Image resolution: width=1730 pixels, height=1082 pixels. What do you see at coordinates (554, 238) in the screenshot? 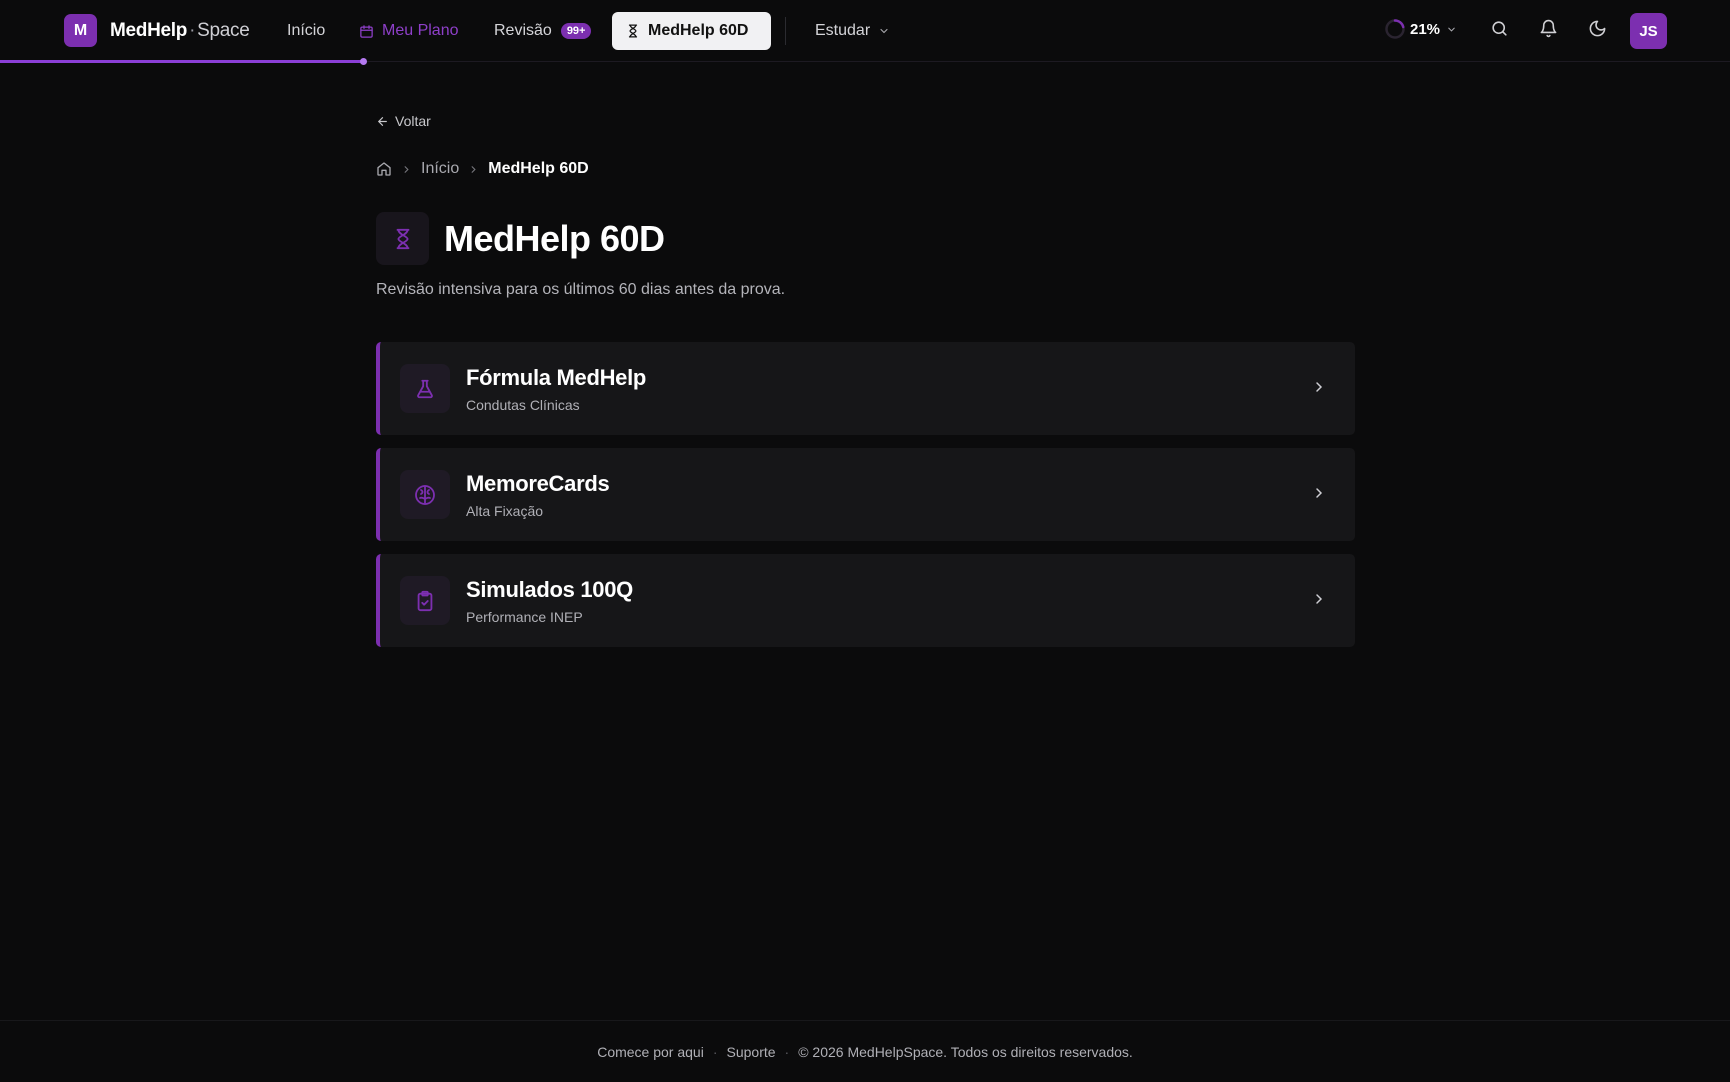
I see `page-title: MedHelp 60D` at bounding box center [554, 238].